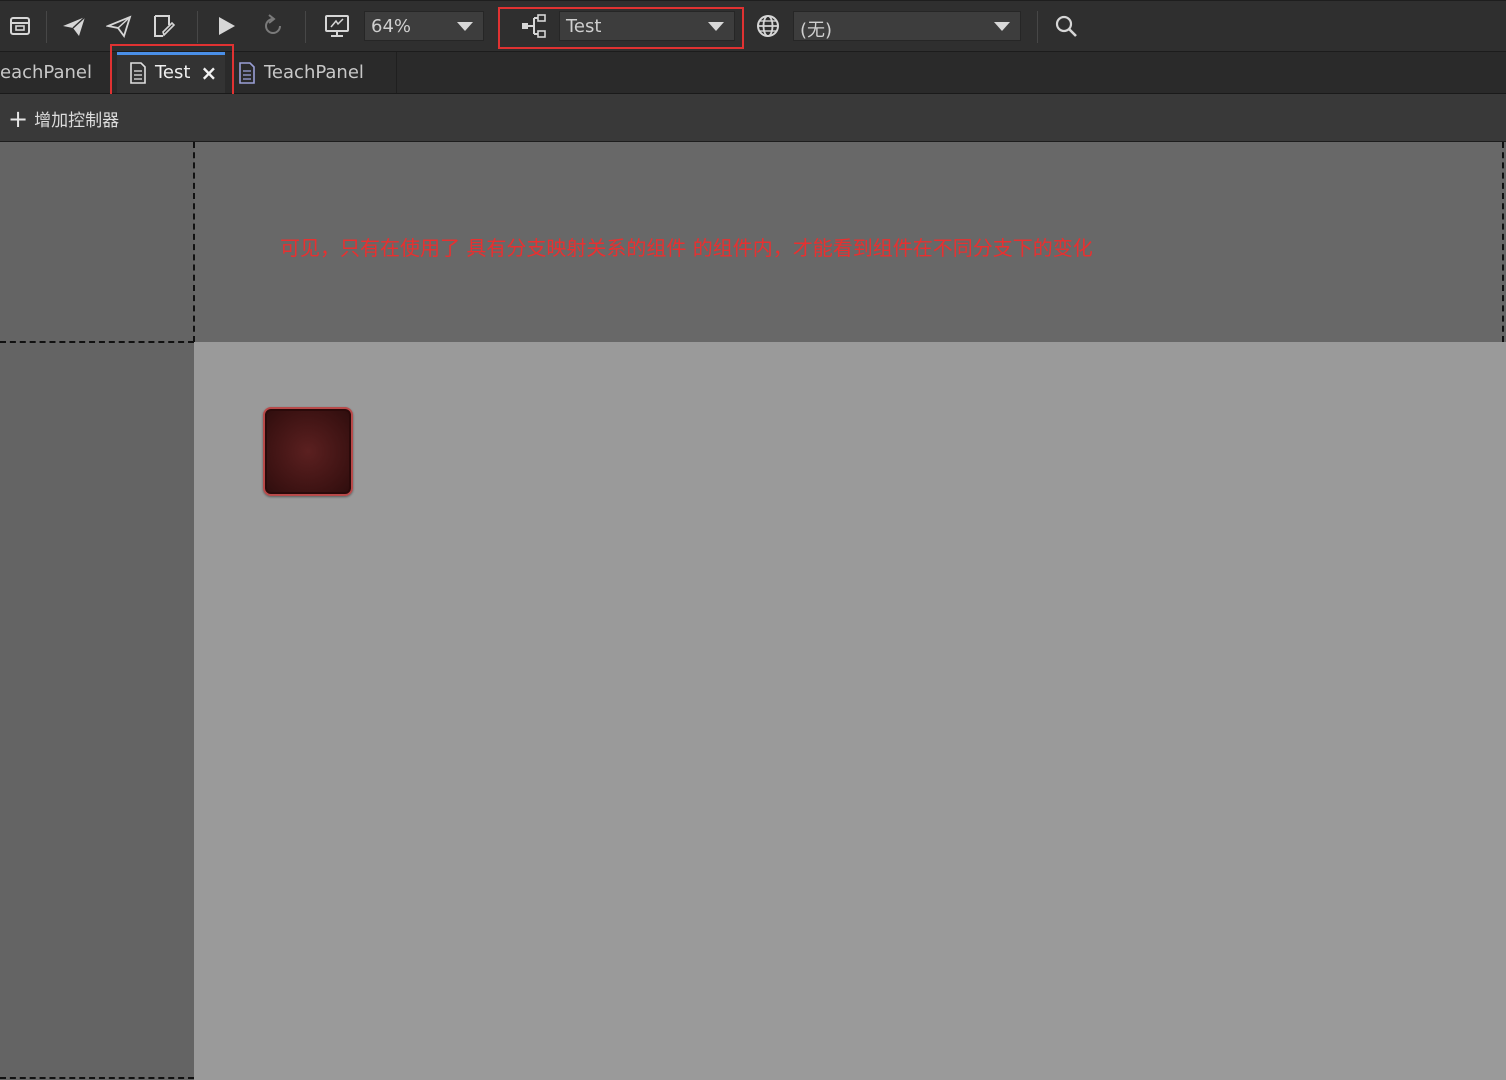  I want to click on edit-document-icon, so click(164, 26).